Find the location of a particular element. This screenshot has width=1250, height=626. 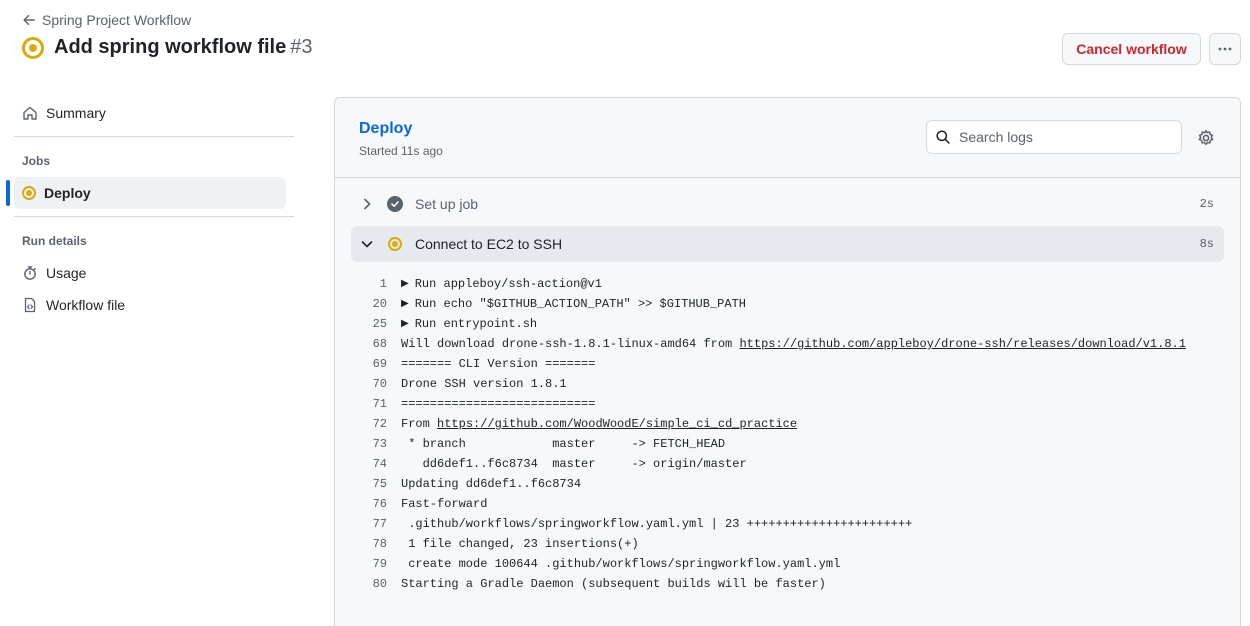

back-to-workflow-link: Spring Project Workflow is located at coordinates (106, 20).